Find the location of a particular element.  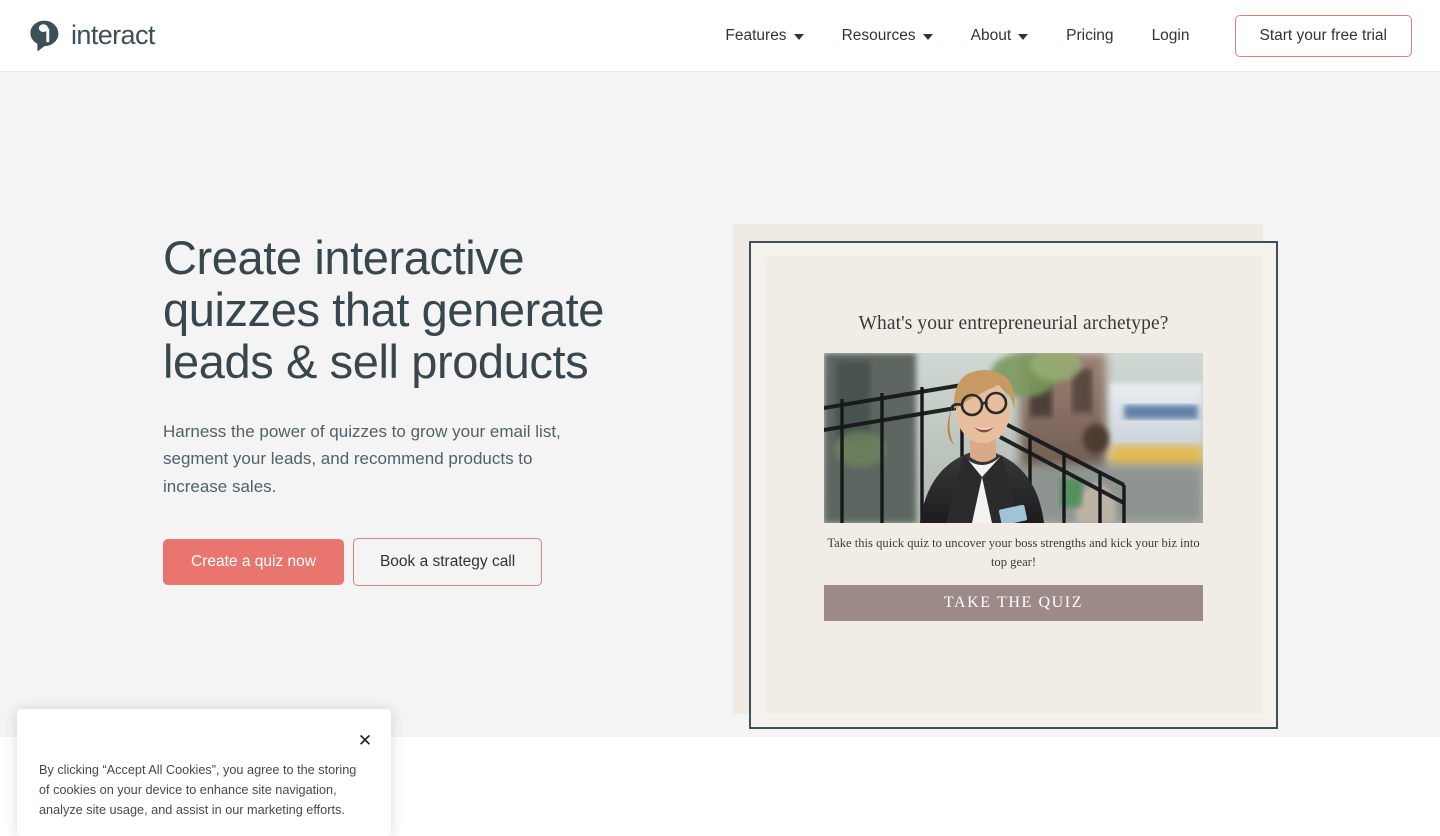

nav-item-label: About is located at coordinates (991, 35).